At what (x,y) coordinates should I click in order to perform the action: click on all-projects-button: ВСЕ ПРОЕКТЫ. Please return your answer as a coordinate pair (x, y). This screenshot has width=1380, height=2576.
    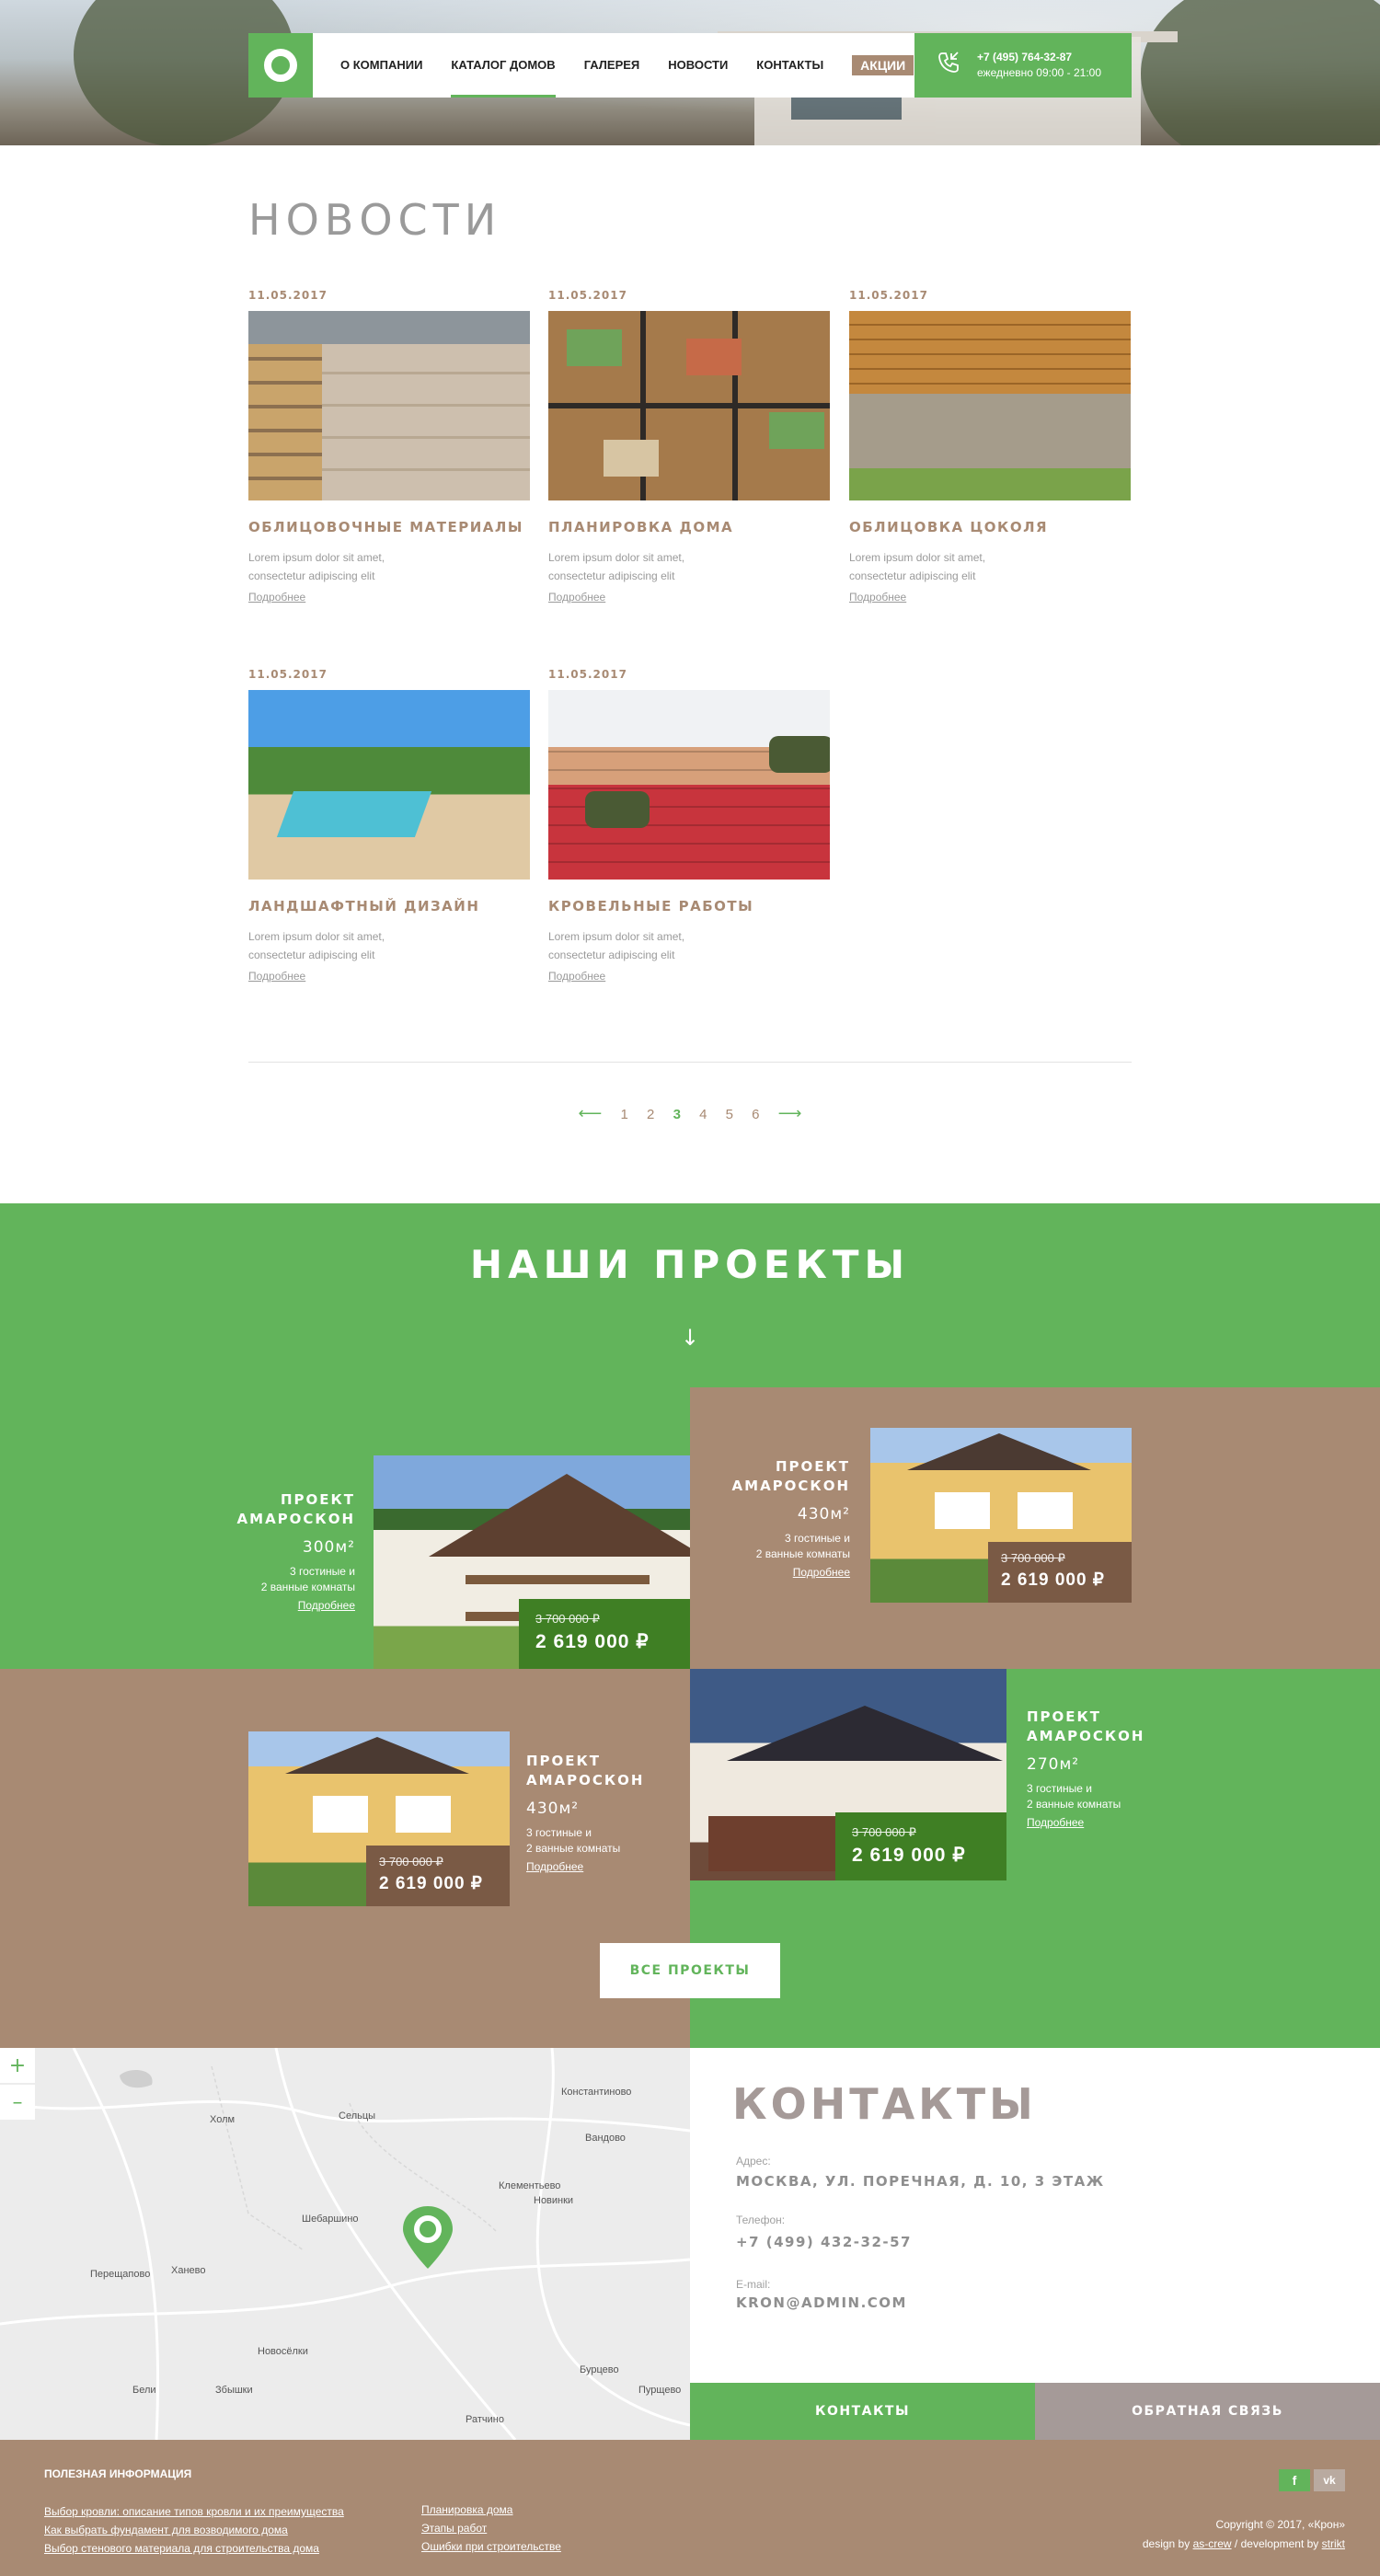
    Looking at the image, I should click on (690, 1970).